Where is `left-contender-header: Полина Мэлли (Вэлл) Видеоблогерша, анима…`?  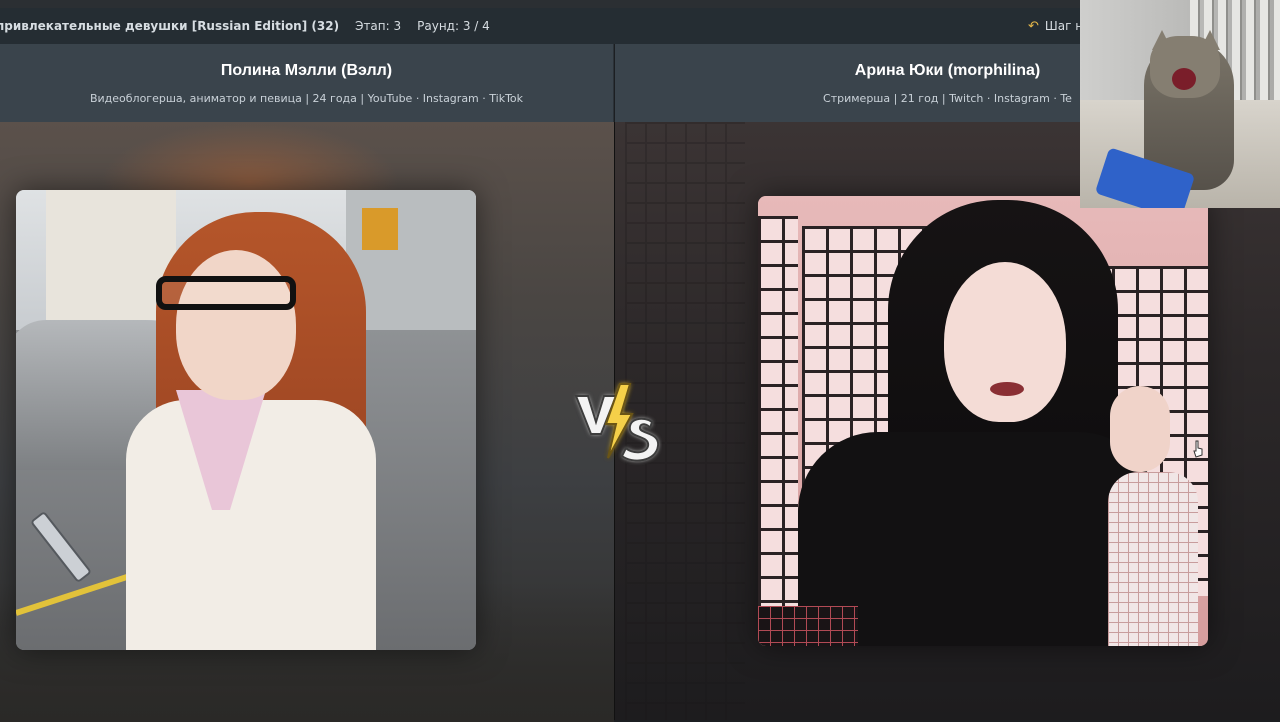 left-contender-header: Полина Мэлли (Вэлл) Видеоблогерша, анима… is located at coordinates (307, 83).